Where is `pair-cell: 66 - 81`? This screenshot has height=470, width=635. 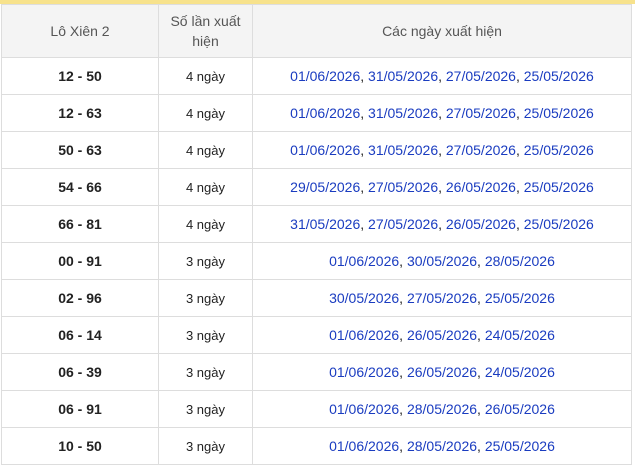 pair-cell: 66 - 81 is located at coordinates (80, 224).